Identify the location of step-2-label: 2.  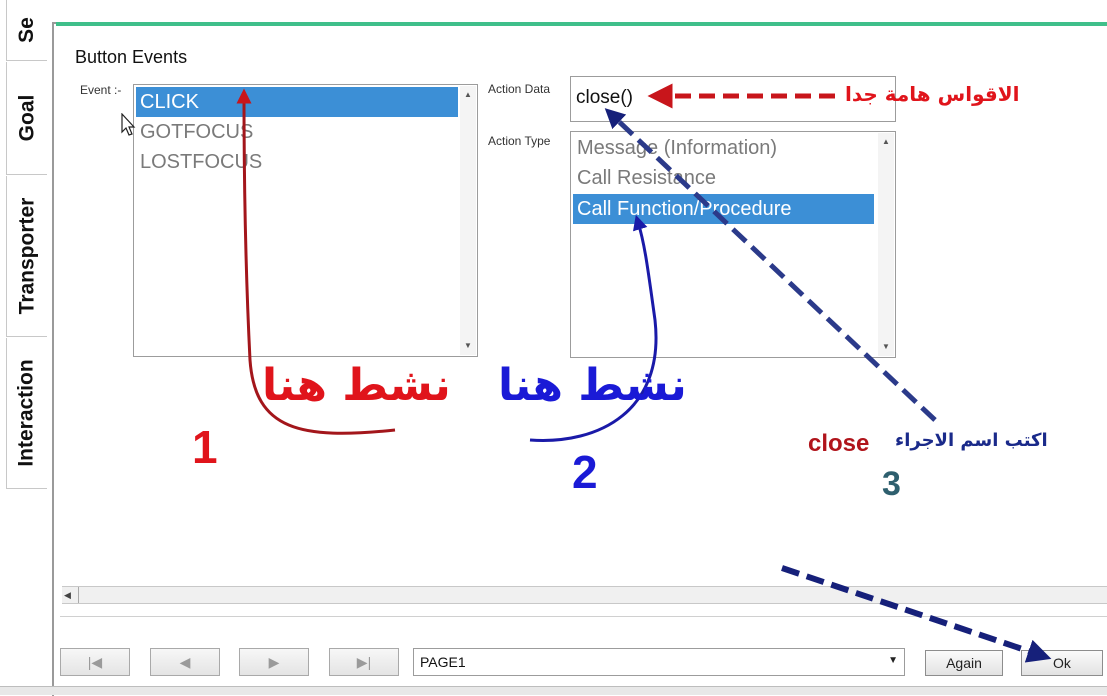
(585, 472).